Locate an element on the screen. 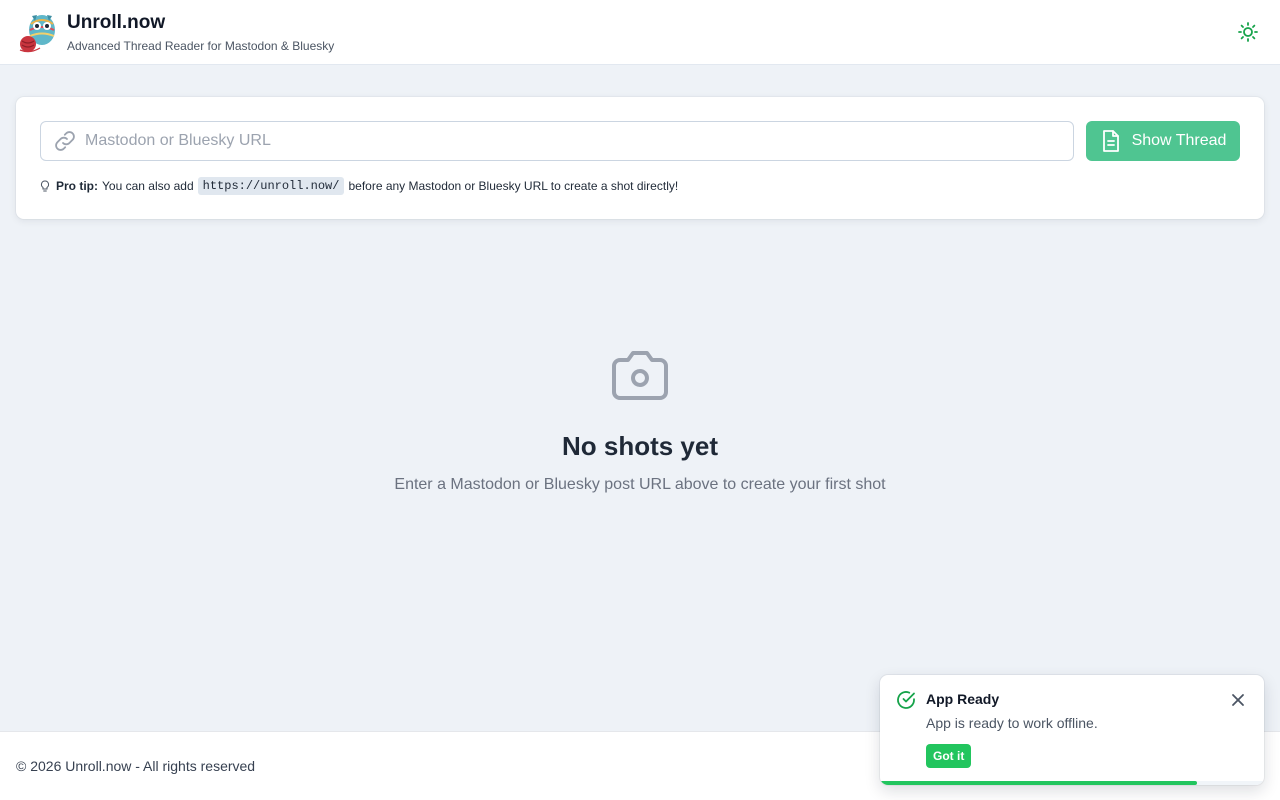 The height and width of the screenshot is (800, 1280). camera-icon is located at coordinates (640, 375).